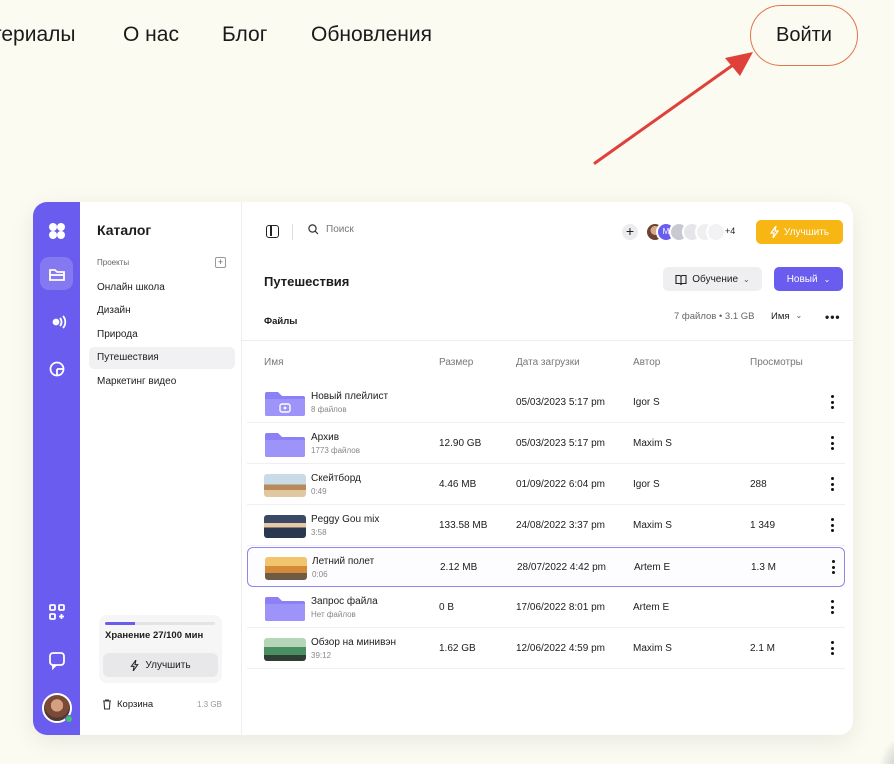  Describe the element at coordinates (273, 362) in the screenshot. I see `column-header-name: Имя` at that location.